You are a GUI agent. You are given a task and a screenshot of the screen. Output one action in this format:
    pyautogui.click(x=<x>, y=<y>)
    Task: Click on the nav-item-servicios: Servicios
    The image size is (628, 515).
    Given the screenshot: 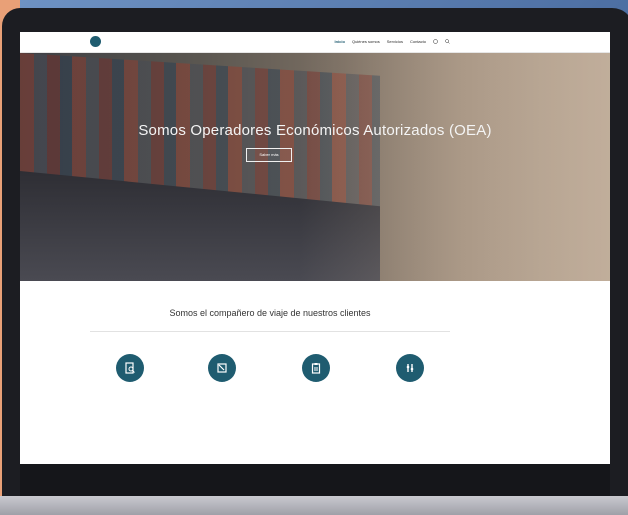 What is the action you would take?
    pyautogui.click(x=395, y=41)
    